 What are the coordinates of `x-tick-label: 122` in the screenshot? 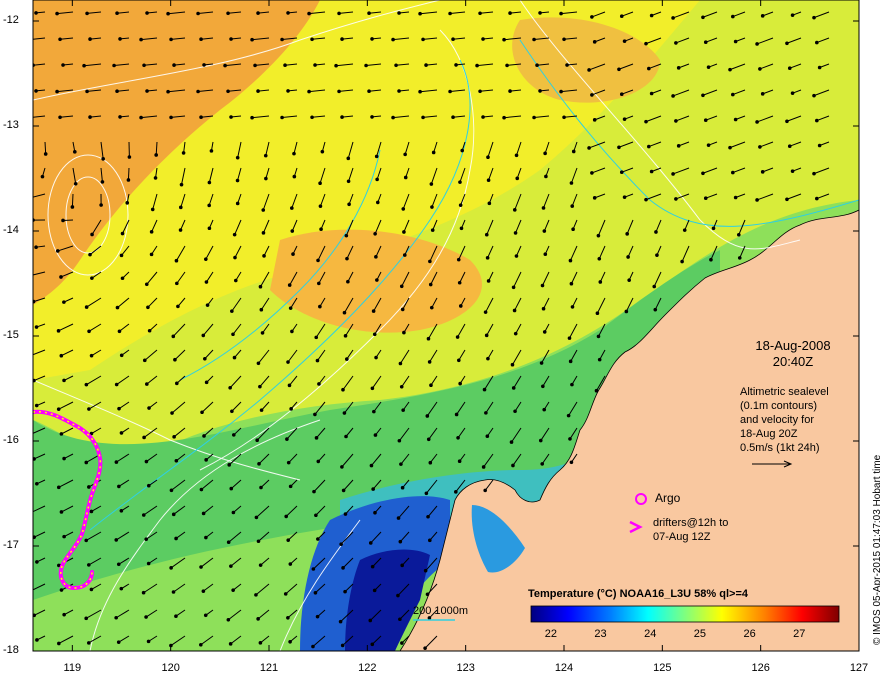 It's located at (367, 668).